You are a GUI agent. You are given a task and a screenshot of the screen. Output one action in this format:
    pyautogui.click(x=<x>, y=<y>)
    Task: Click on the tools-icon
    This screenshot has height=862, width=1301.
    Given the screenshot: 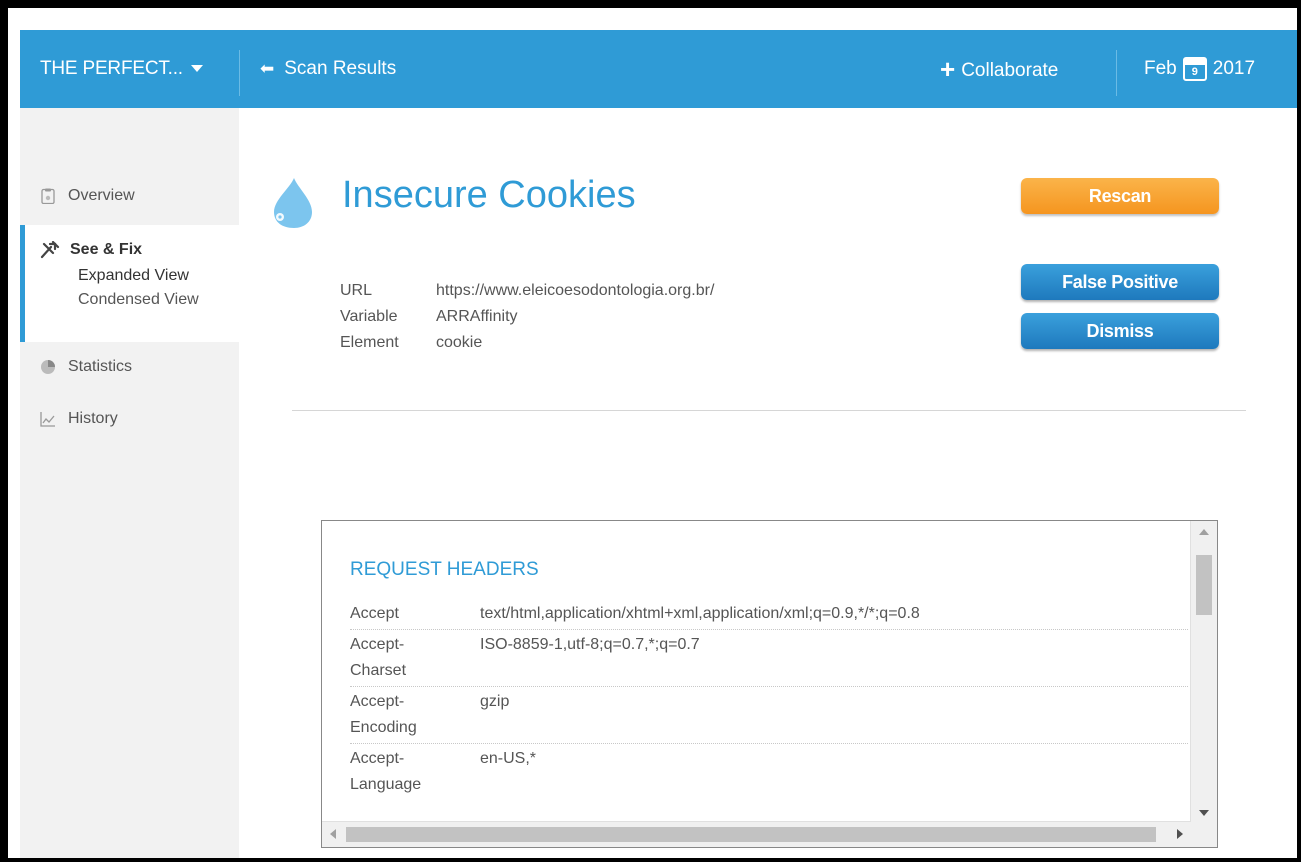 What is the action you would take?
    pyautogui.click(x=50, y=249)
    